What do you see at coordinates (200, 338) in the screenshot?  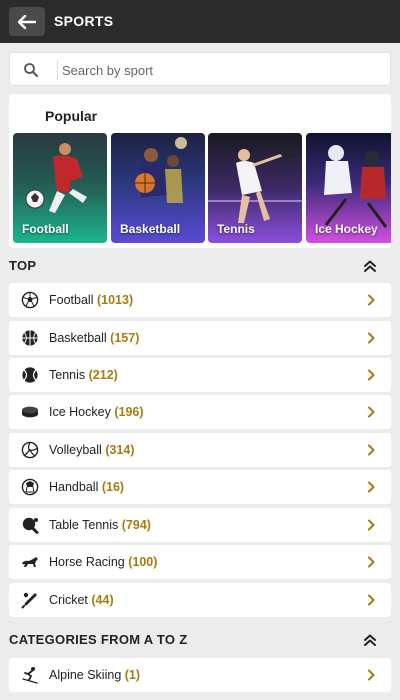 I see `sport-row-basketball: Basketball (157)` at bounding box center [200, 338].